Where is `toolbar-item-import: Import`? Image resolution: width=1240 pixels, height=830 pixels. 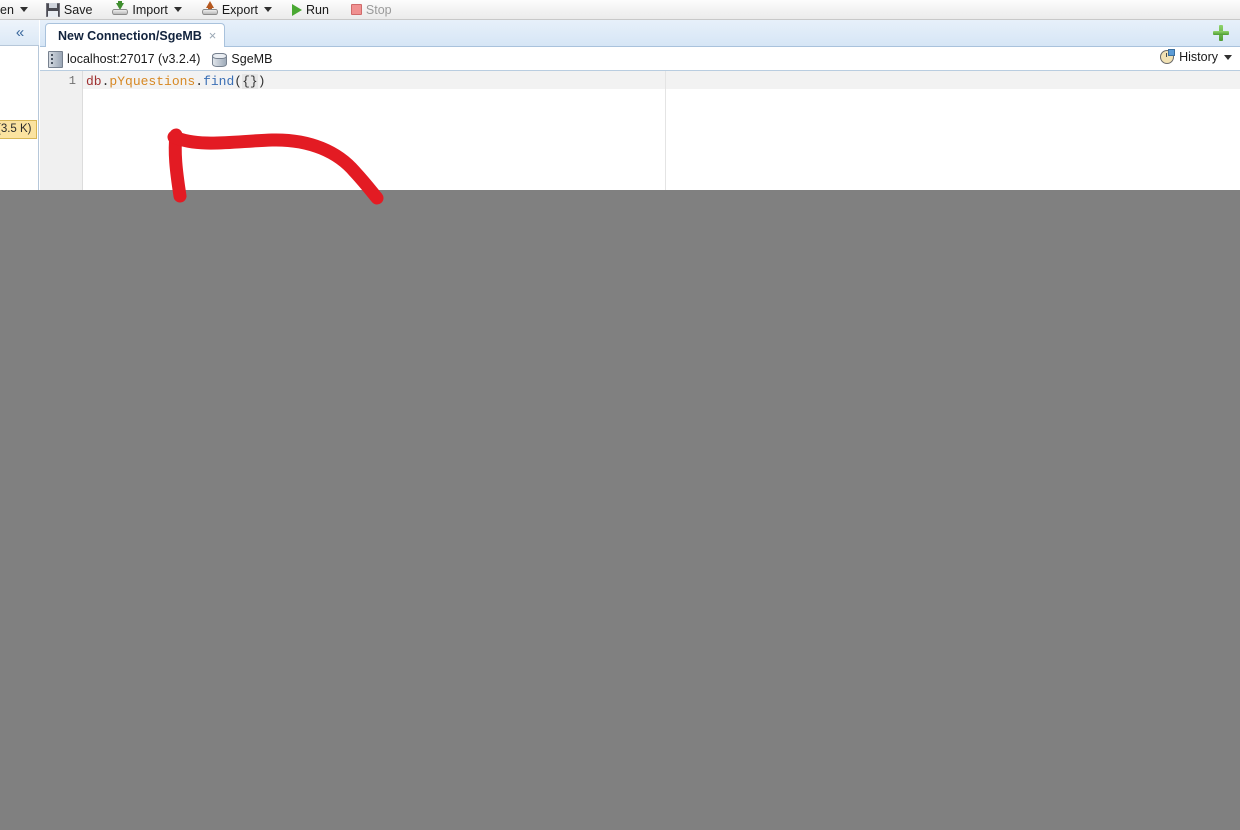 toolbar-item-import: Import is located at coordinates (146, 10).